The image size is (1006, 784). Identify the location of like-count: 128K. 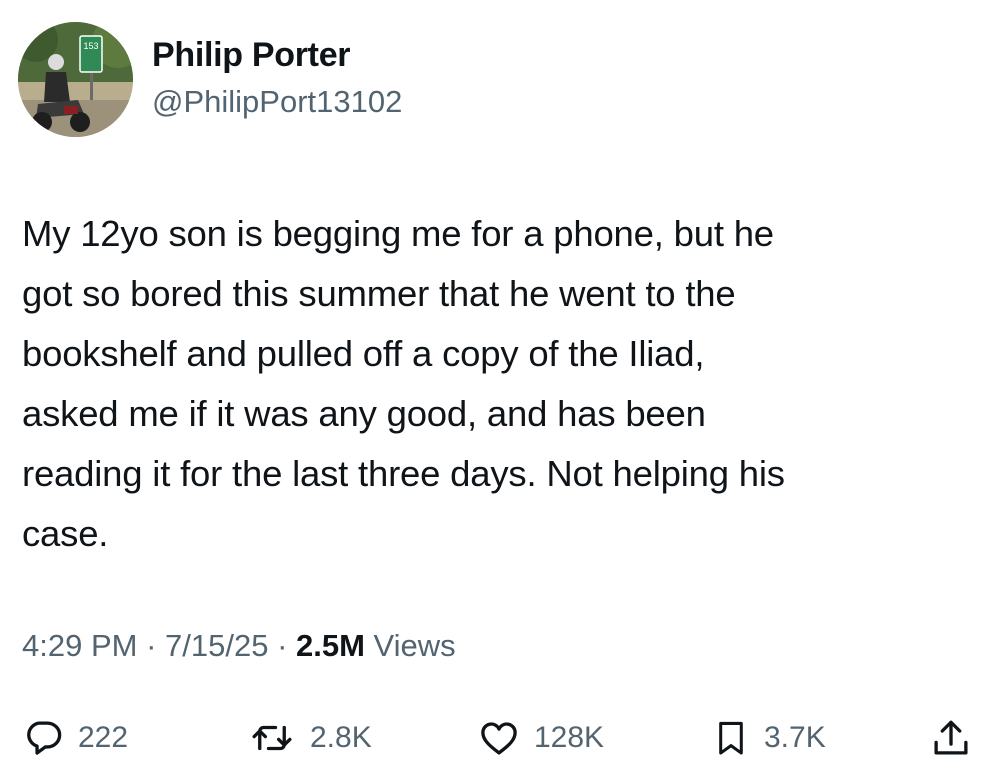
(569, 737).